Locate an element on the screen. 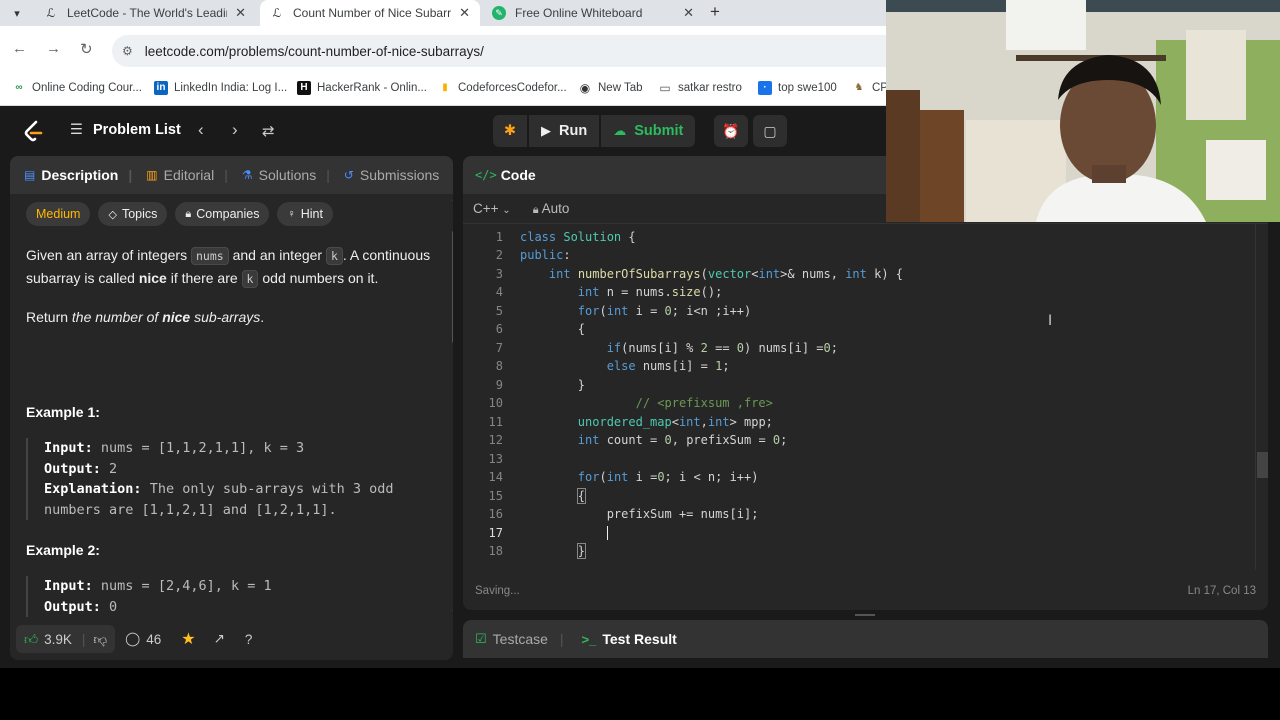  leetcode-logo-icon is located at coordinates (33, 135).